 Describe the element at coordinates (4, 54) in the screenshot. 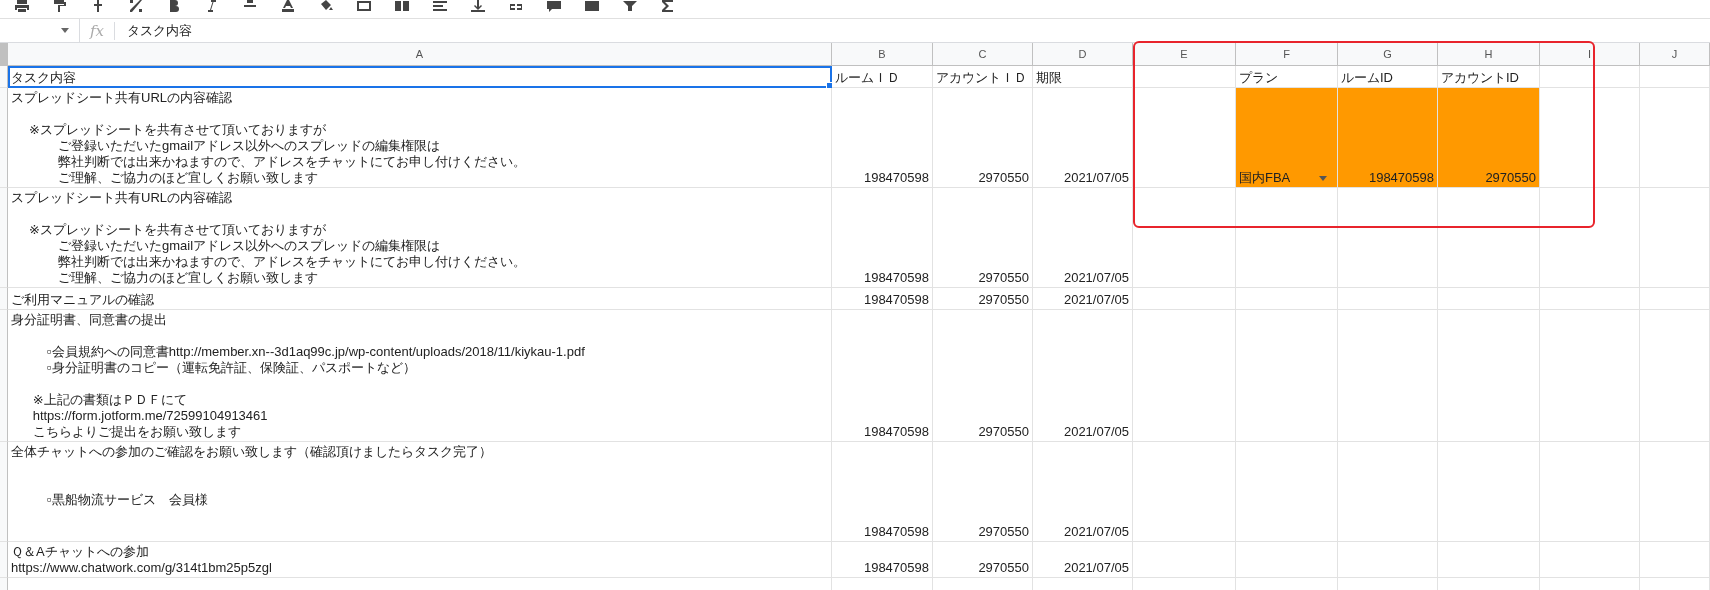

I see `select-all-corner` at that location.